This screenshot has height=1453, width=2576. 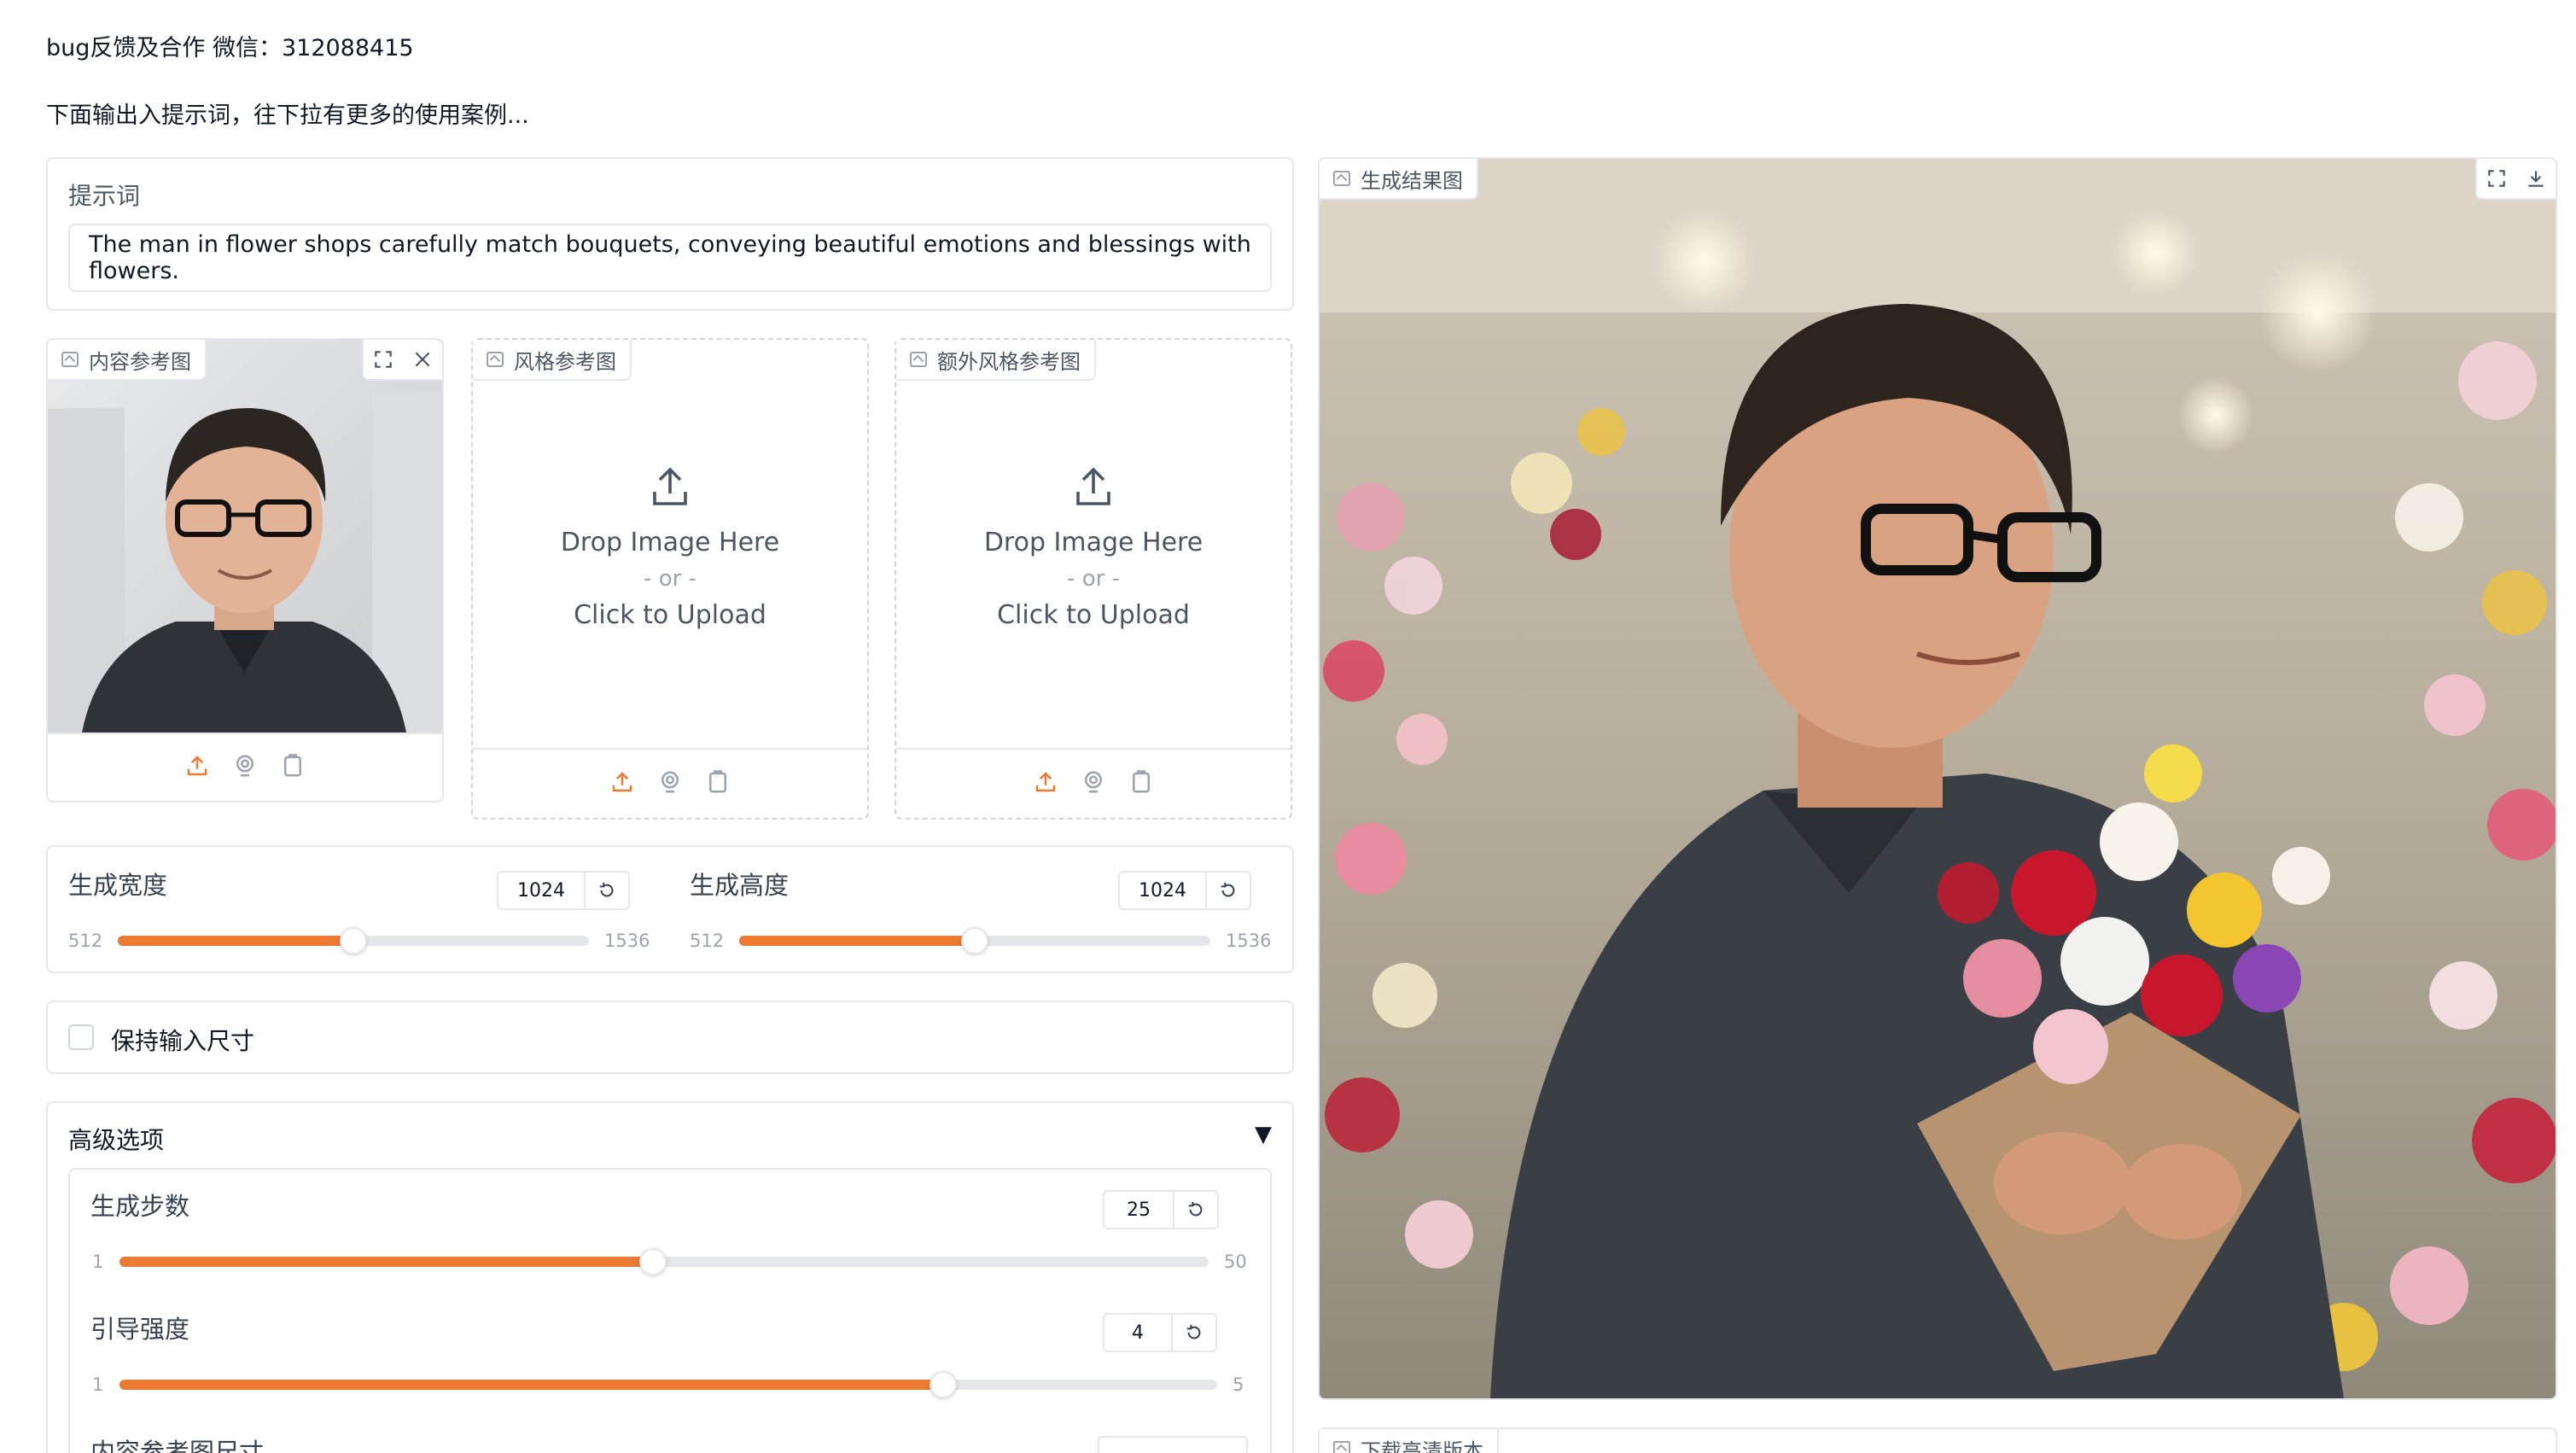 What do you see at coordinates (1412, 180) in the screenshot?
I see `result-label: 生成结果图` at bounding box center [1412, 180].